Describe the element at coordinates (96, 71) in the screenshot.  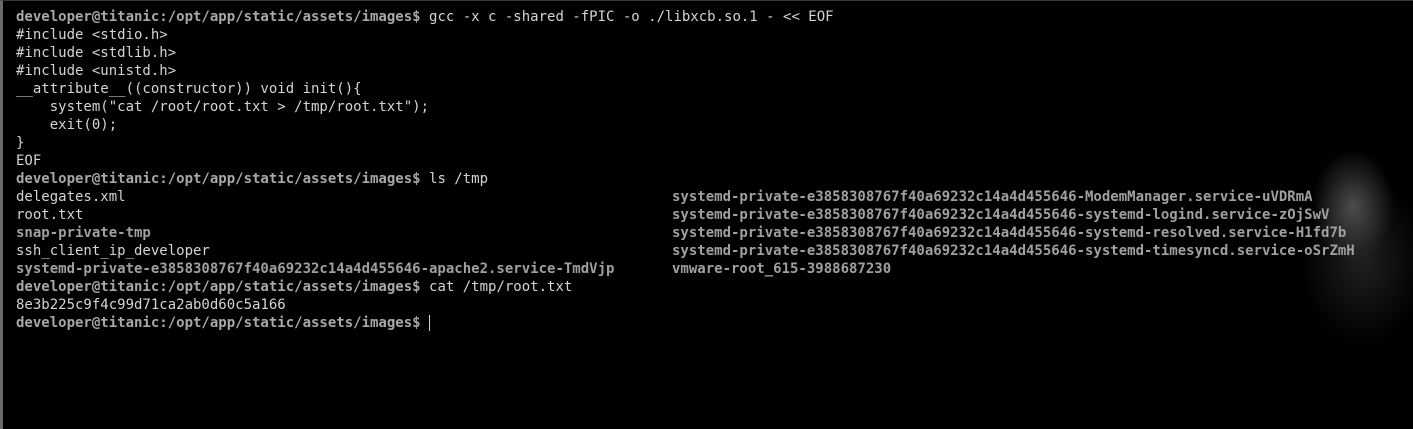
I see `heredoc-line: #include <unistd.h>` at that location.